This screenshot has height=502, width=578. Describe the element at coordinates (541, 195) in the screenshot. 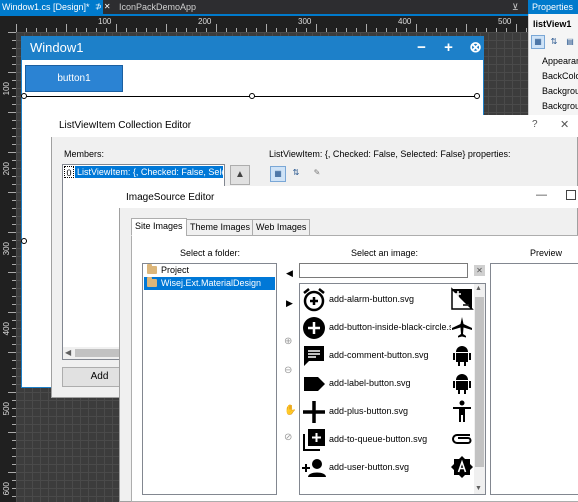

I see `minimize-icon: —` at that location.